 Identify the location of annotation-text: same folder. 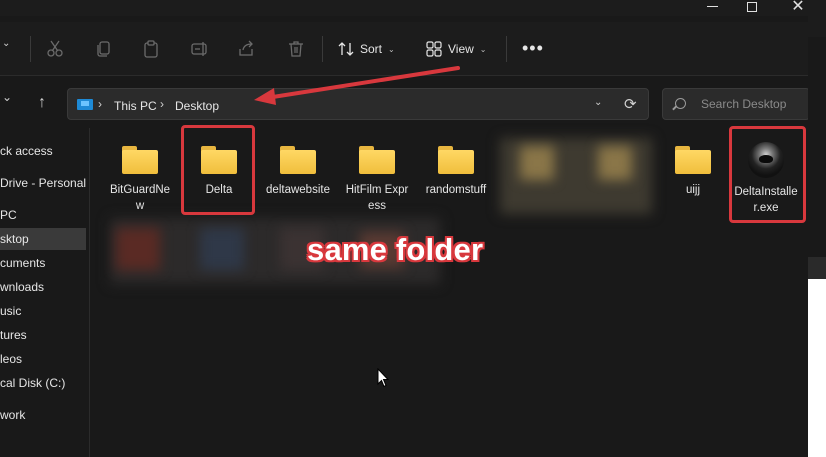
(395, 249).